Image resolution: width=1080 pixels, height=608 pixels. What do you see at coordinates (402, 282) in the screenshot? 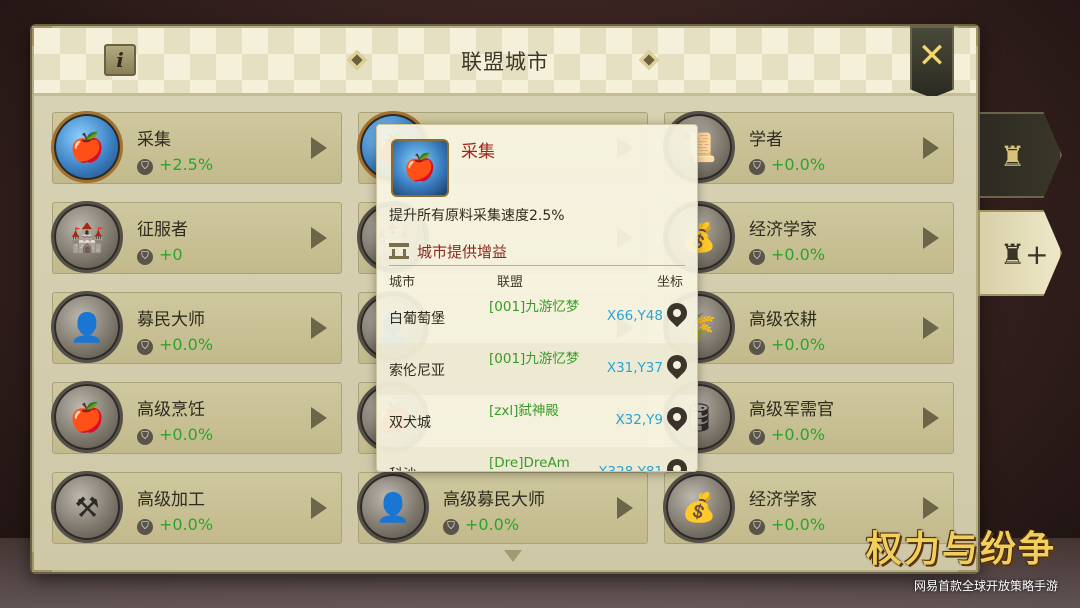
I see `header-city: 城市` at bounding box center [402, 282].